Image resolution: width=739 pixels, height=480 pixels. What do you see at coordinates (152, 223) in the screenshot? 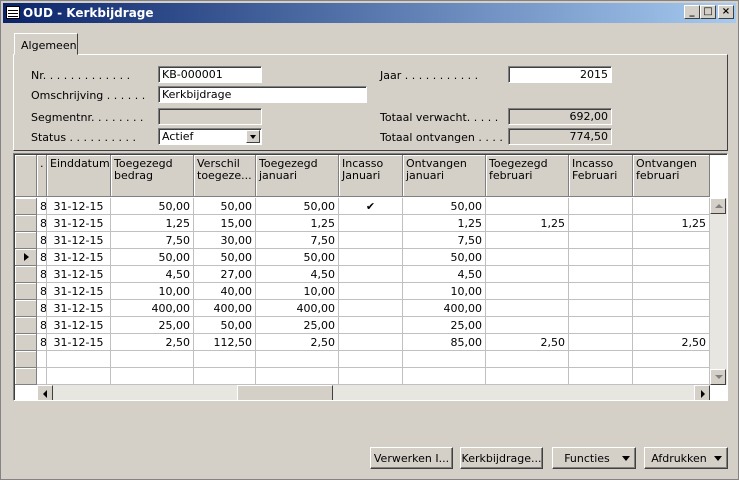
I see `table-cell: 1,25` at bounding box center [152, 223].